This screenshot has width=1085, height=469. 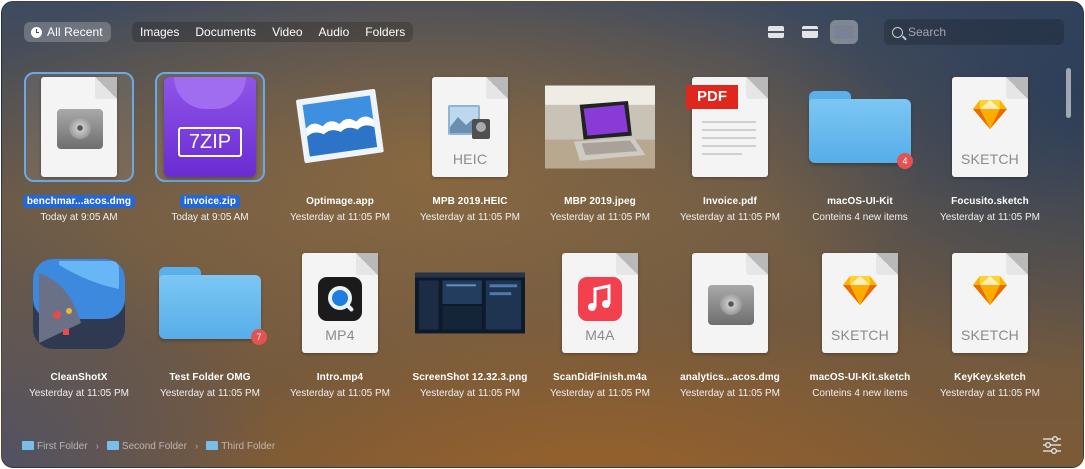 I want to click on grid-view-button, so click(x=844, y=32).